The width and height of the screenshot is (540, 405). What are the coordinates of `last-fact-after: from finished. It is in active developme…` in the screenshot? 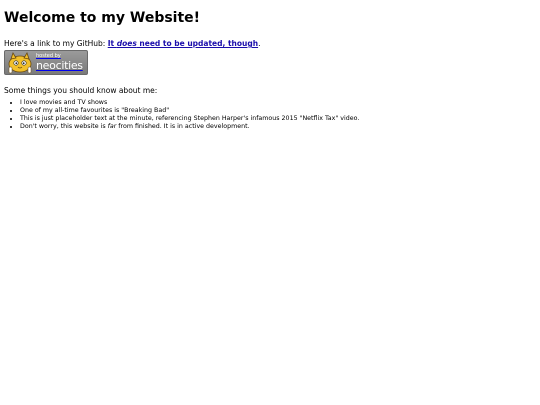 It's located at (183, 126).